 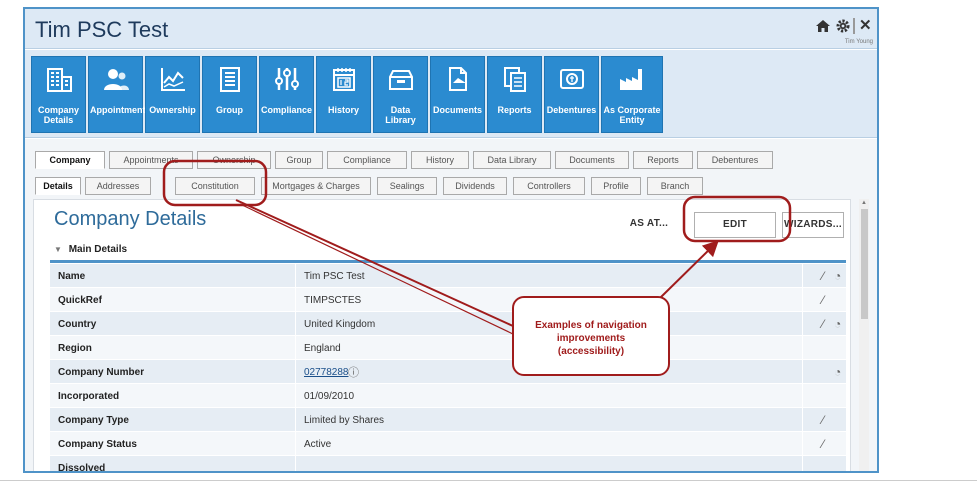 I want to click on info-icon: ⓘ, so click(x=353, y=372).